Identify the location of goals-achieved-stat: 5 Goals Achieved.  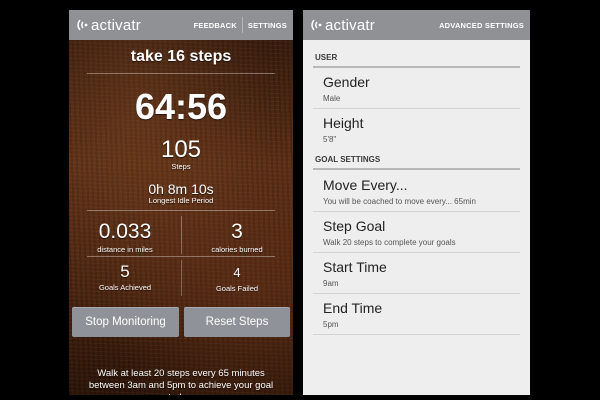
(125, 277).